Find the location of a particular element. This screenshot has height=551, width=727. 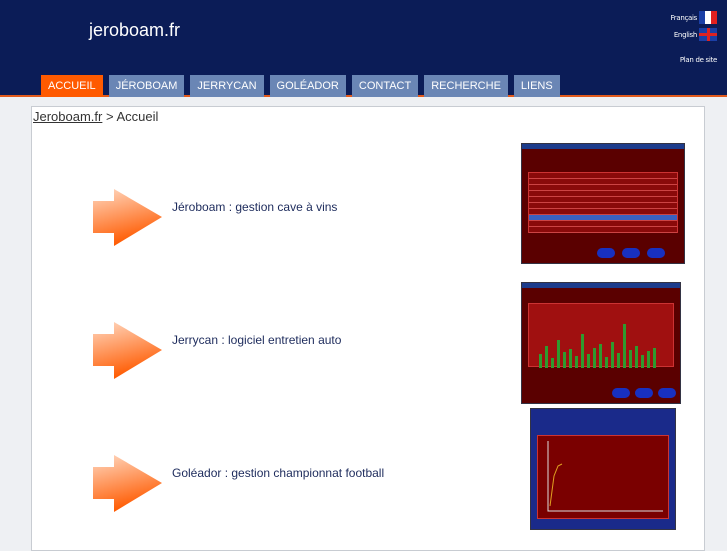

breadcrumb: Jeroboam.fr > Accueil is located at coordinates (95, 116).